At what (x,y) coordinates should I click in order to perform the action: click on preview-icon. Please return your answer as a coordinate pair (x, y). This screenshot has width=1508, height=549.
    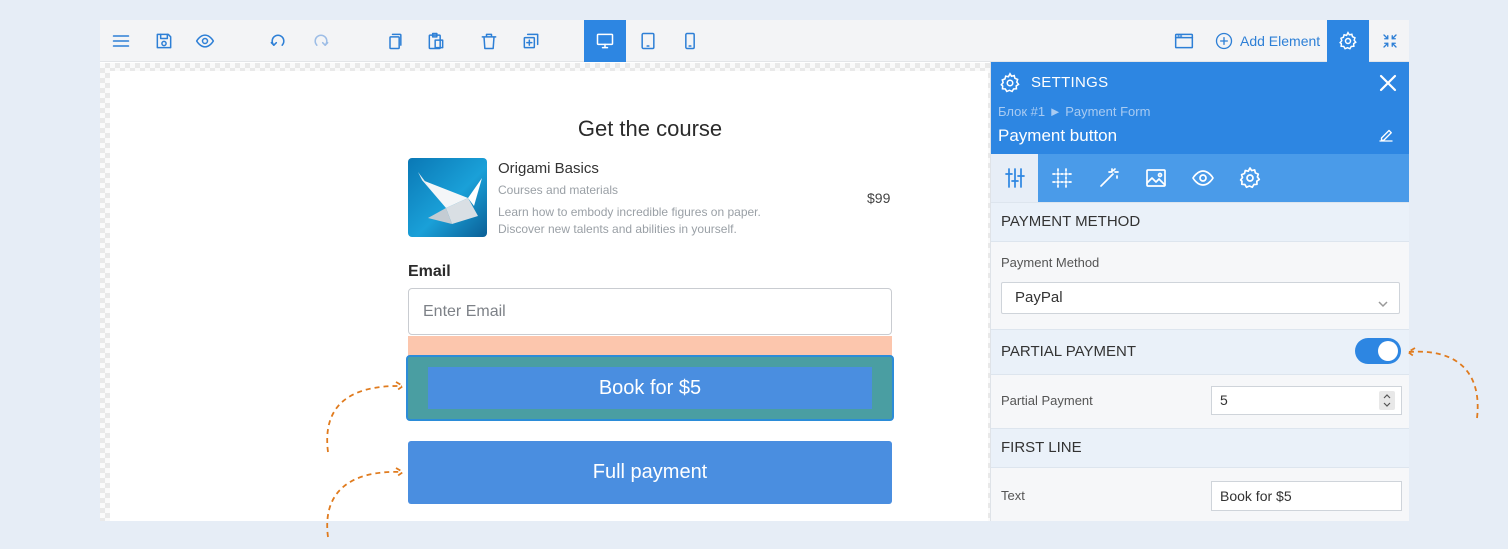
    Looking at the image, I should click on (205, 41).